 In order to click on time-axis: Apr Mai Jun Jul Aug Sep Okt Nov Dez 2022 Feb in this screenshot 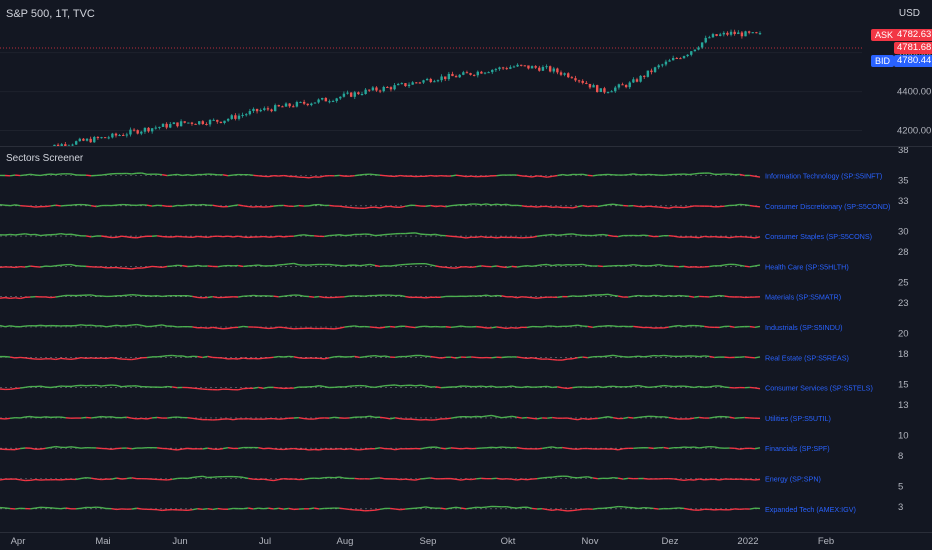, I will do `click(466, 541)`.